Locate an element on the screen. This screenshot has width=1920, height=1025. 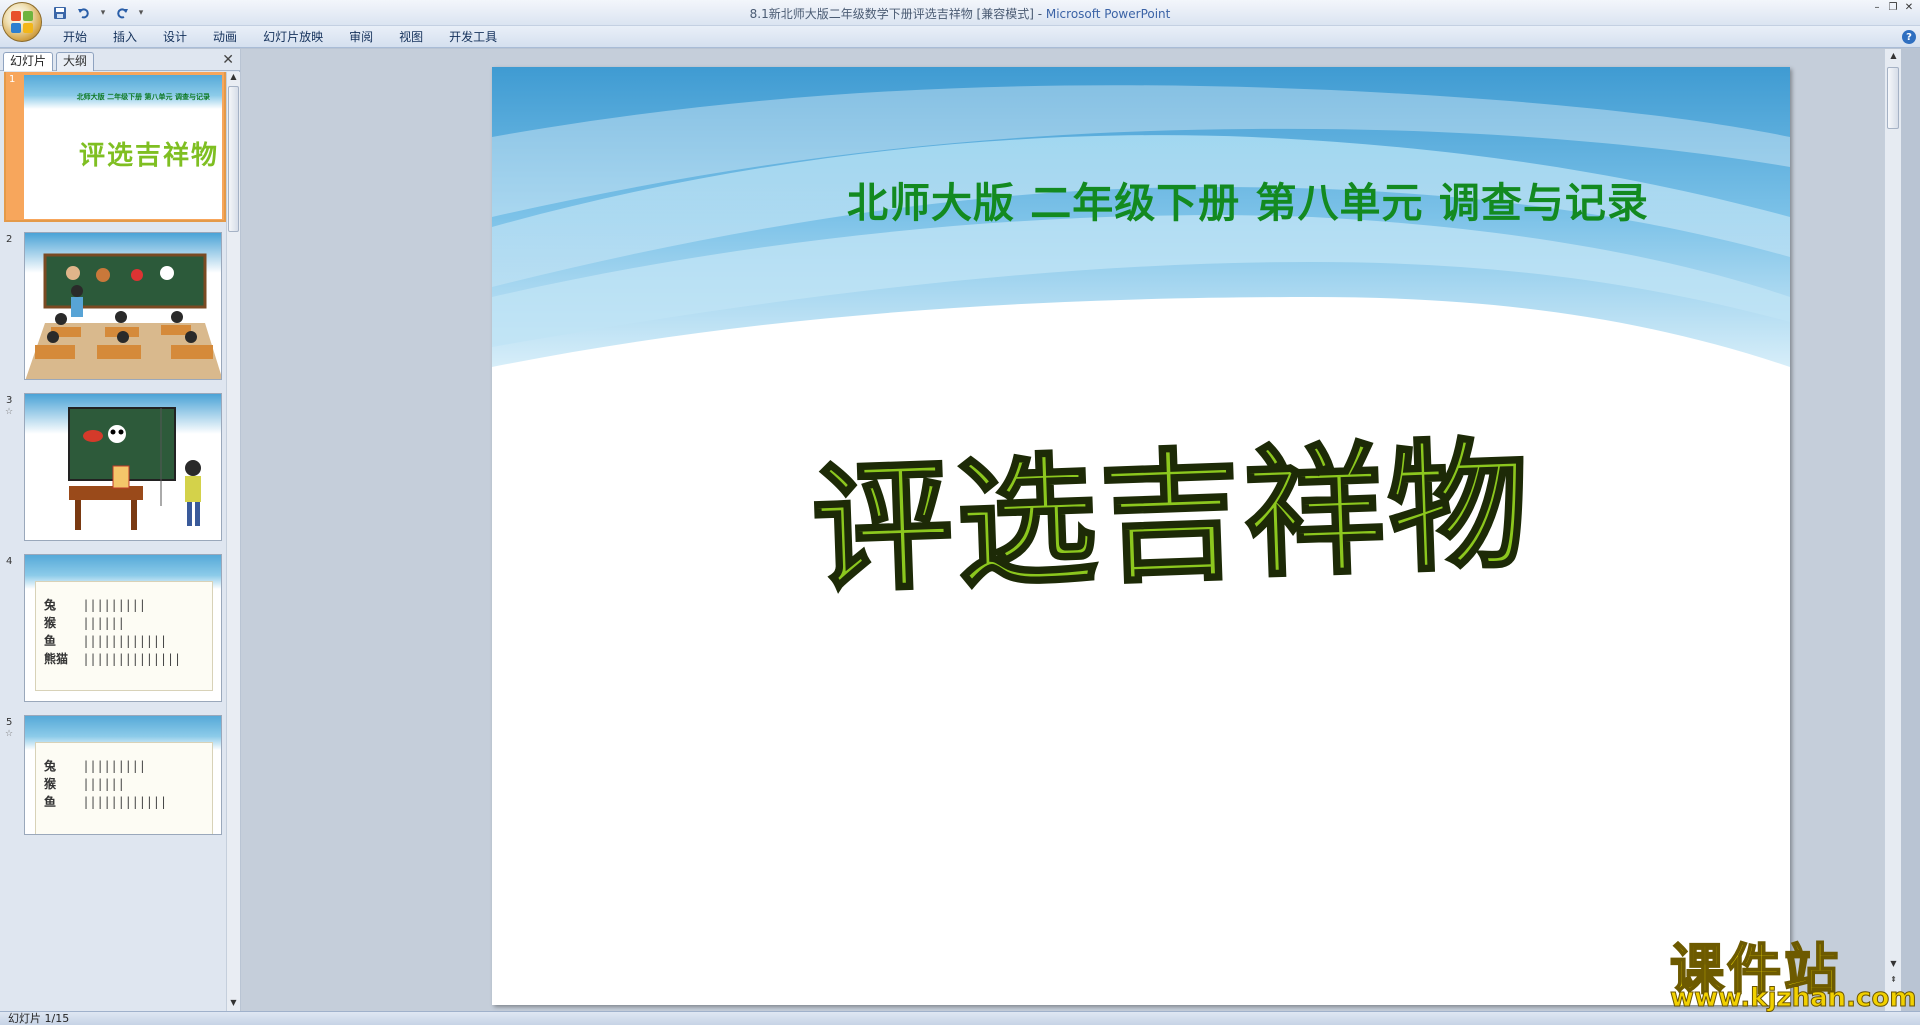
ribbon-tabs: 开始 插入 设计 动画 幻灯片放映 审阅 视图 开发工具 is located at coordinates (280, 37).